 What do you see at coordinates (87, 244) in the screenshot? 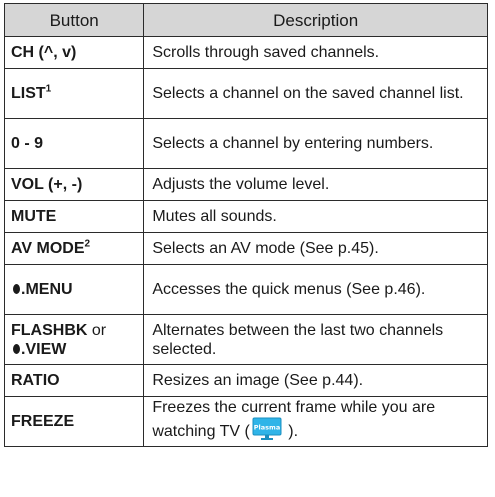
I see `footnote-marker: 2` at bounding box center [87, 244].